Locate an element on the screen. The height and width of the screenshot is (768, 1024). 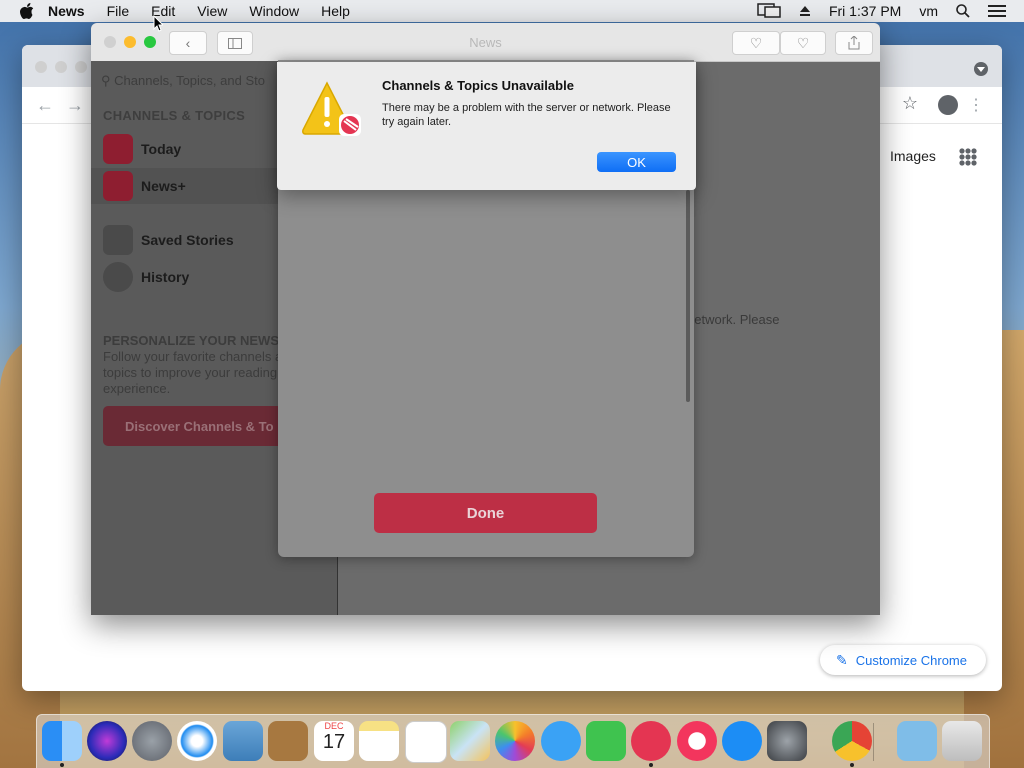
dock: DEC 17 is located at coordinates (513, 741).